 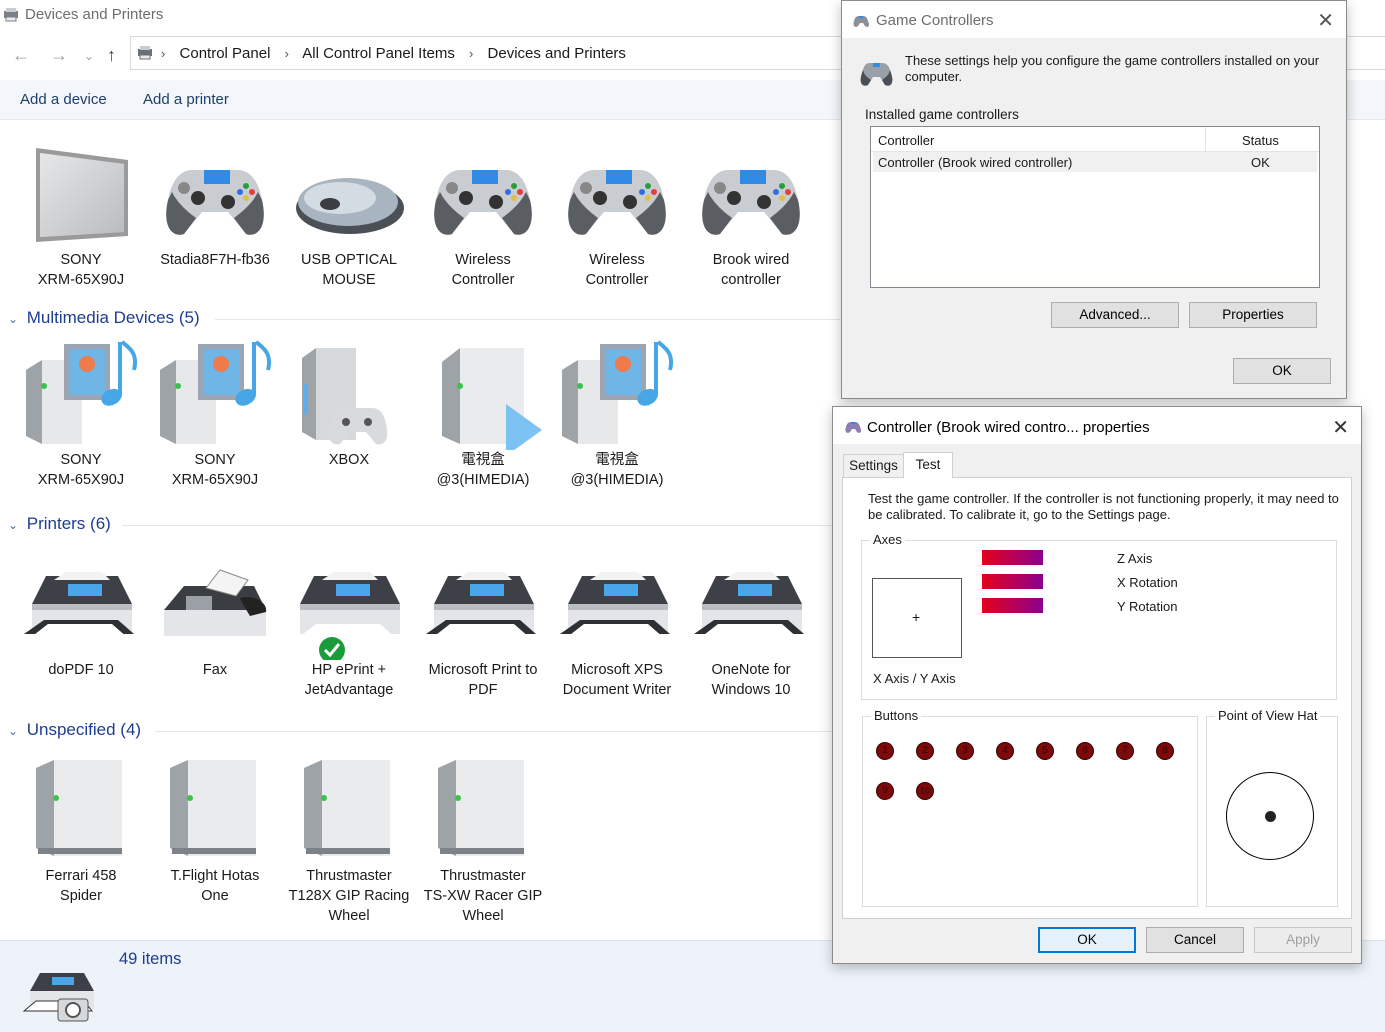 What do you see at coordinates (1045, 751) in the screenshot?
I see `joystick-button: 5` at bounding box center [1045, 751].